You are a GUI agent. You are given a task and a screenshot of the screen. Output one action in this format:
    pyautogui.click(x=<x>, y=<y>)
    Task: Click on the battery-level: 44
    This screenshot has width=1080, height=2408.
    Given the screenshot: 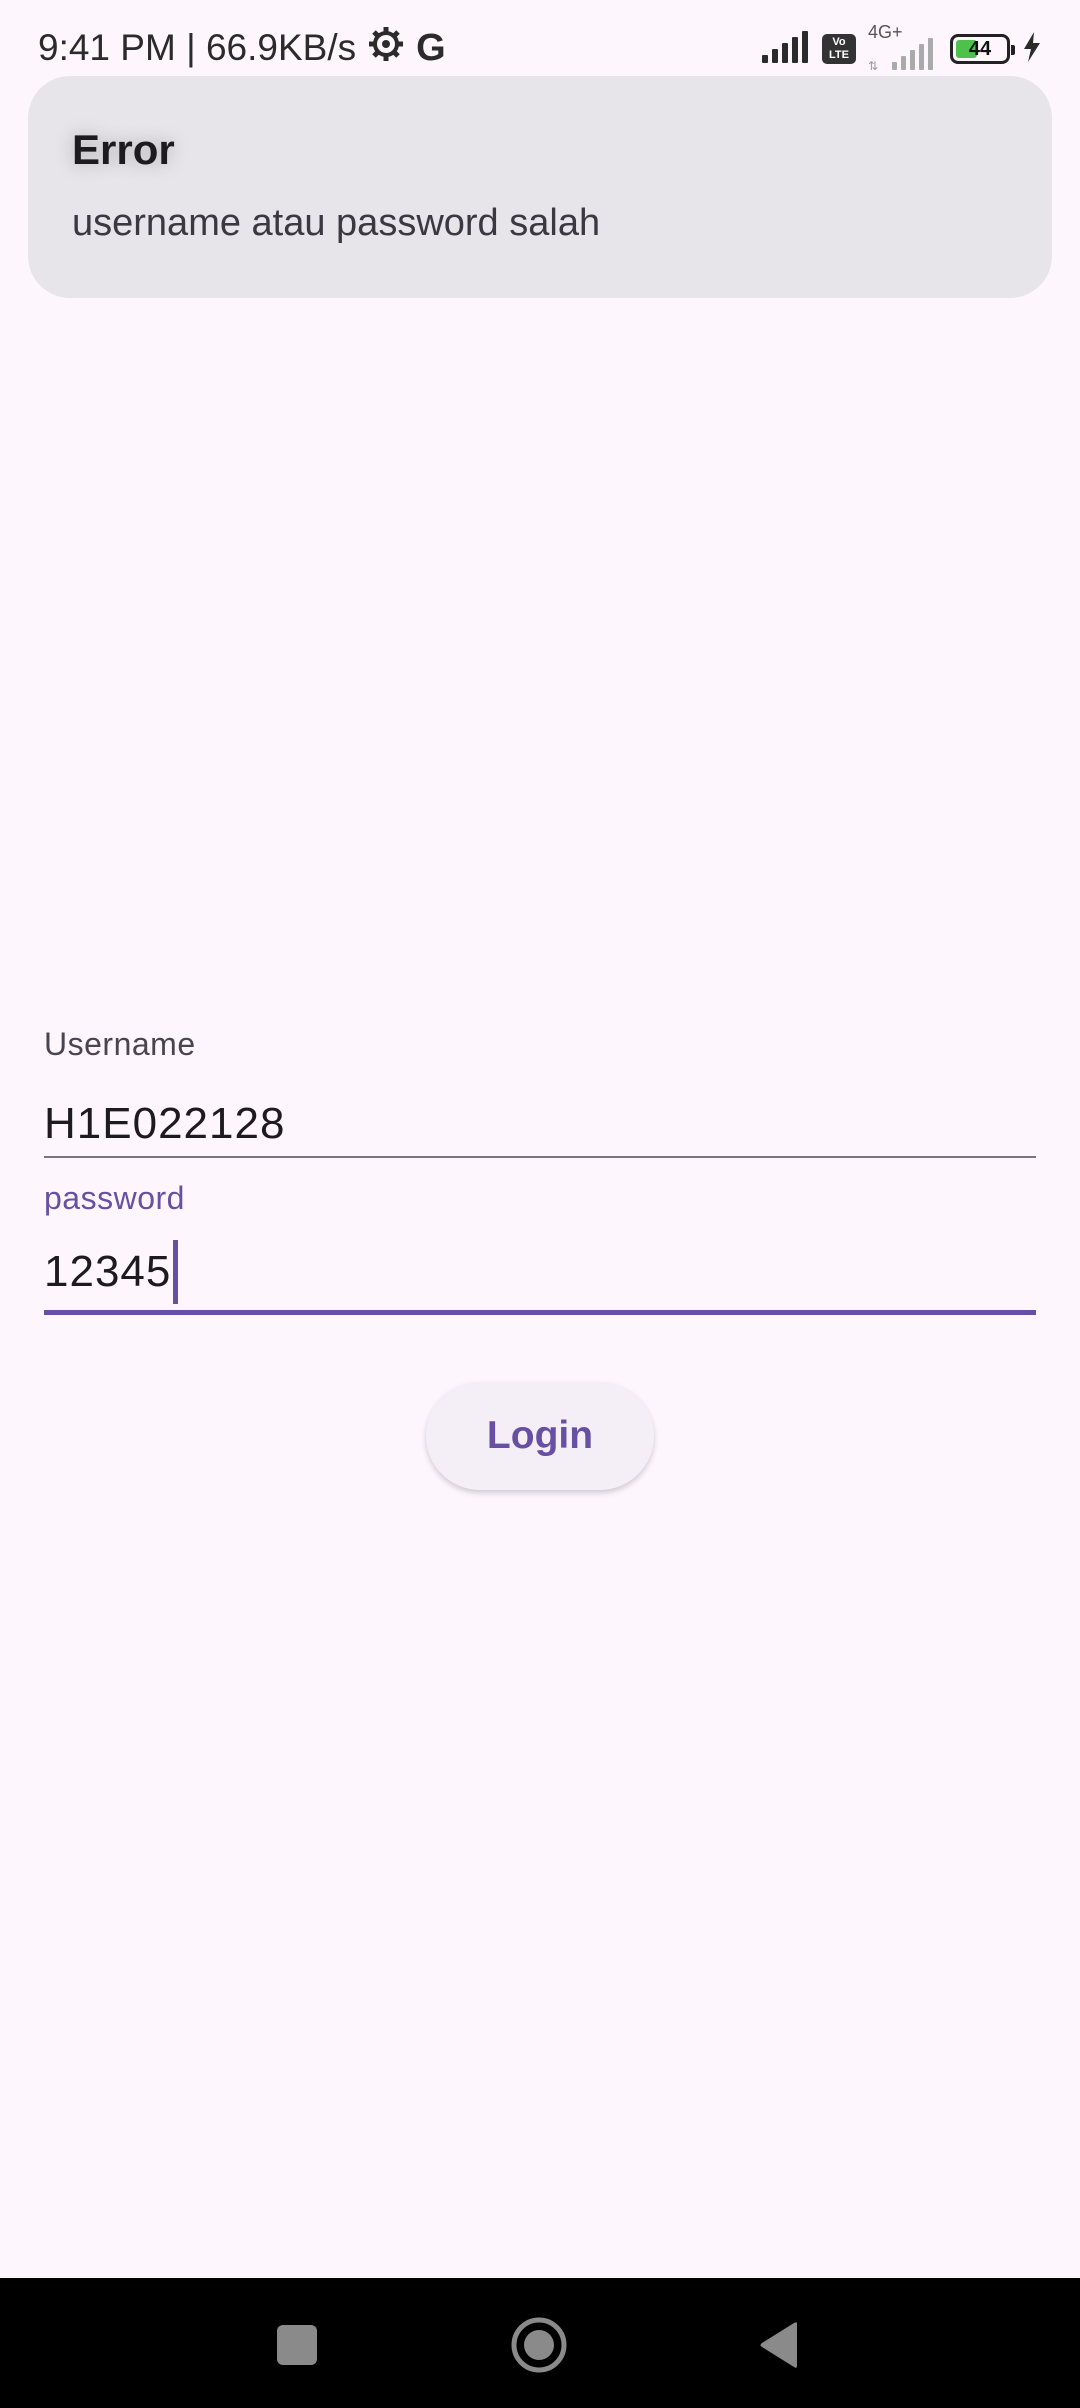 What is the action you would take?
    pyautogui.click(x=980, y=48)
    